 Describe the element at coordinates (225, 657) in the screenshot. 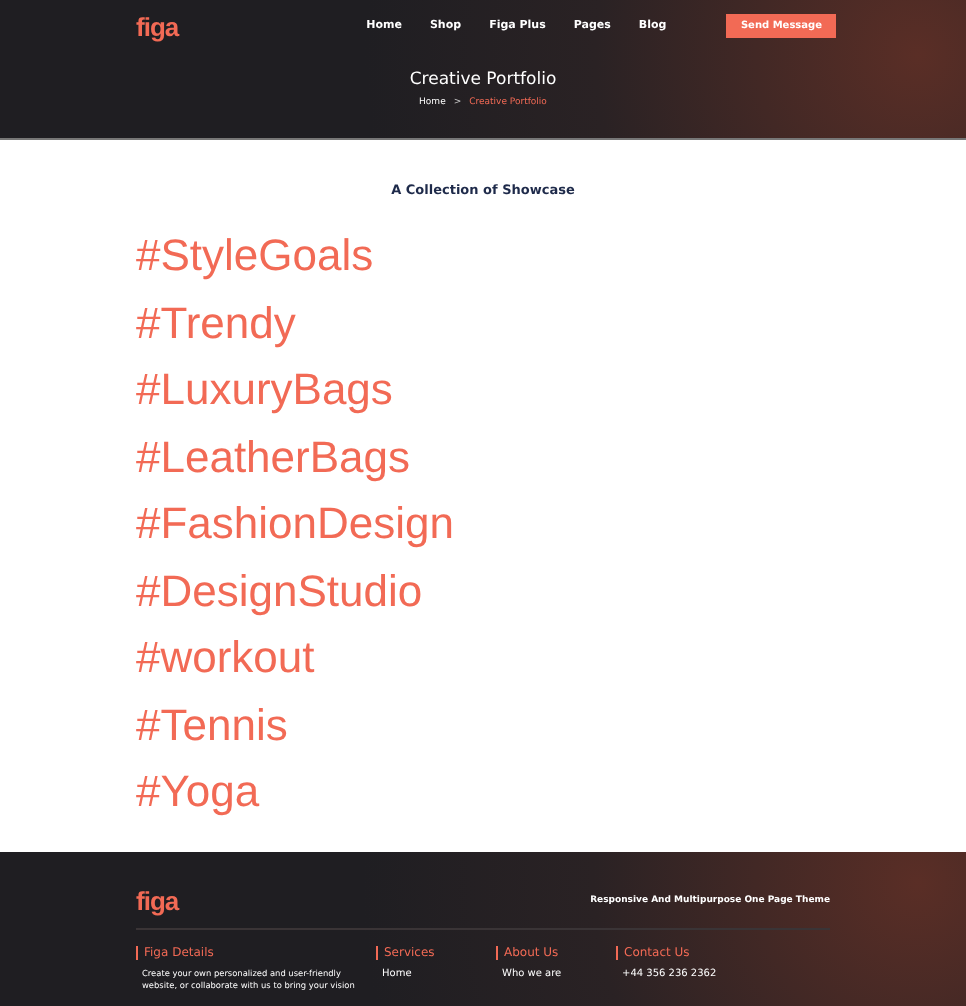

I see `hashtag-link: #workout` at that location.